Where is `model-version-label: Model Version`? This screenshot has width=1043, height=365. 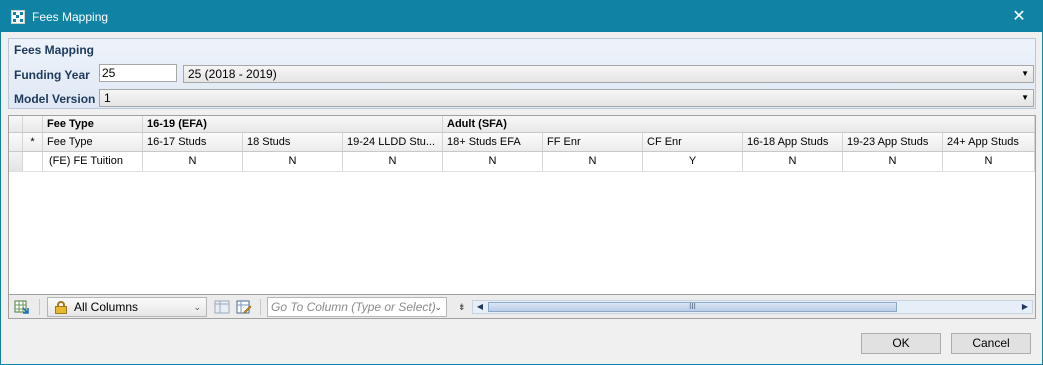 model-version-label: Model Version is located at coordinates (55, 99).